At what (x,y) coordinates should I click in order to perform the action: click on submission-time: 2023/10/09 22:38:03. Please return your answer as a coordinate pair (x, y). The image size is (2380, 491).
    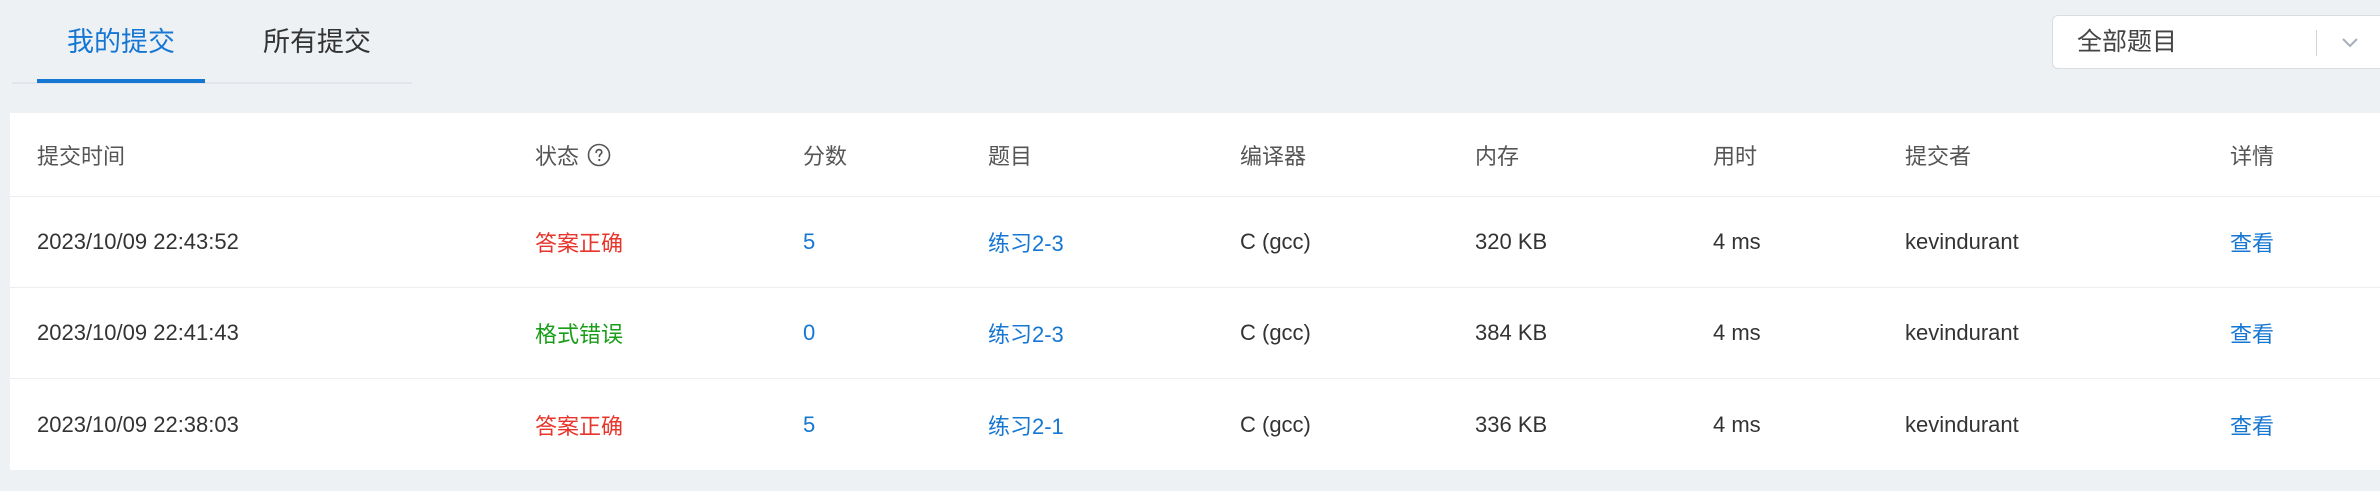
    Looking at the image, I should click on (138, 424).